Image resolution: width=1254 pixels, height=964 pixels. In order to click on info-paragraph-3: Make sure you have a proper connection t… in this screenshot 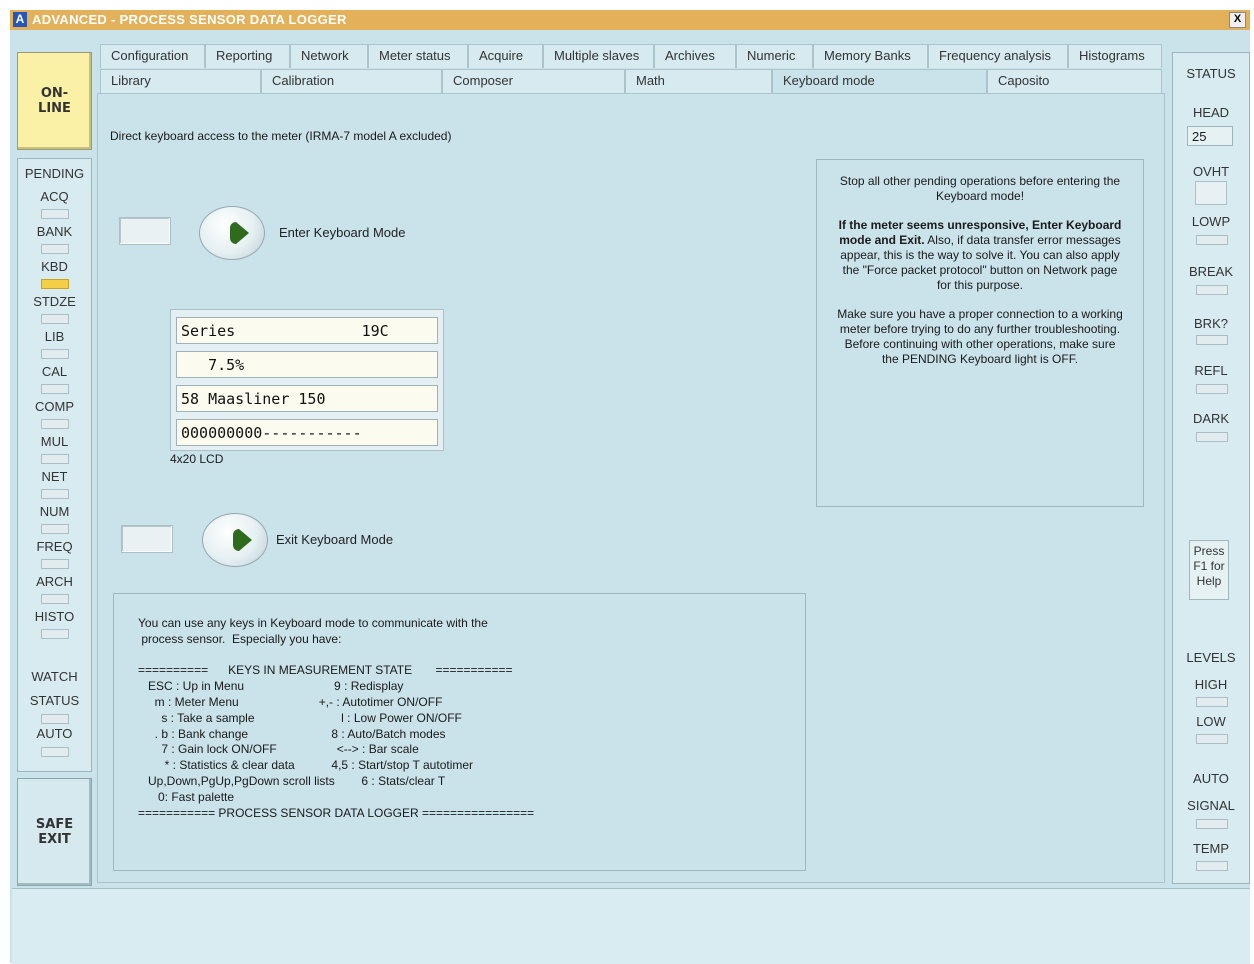, I will do `click(980, 336)`.